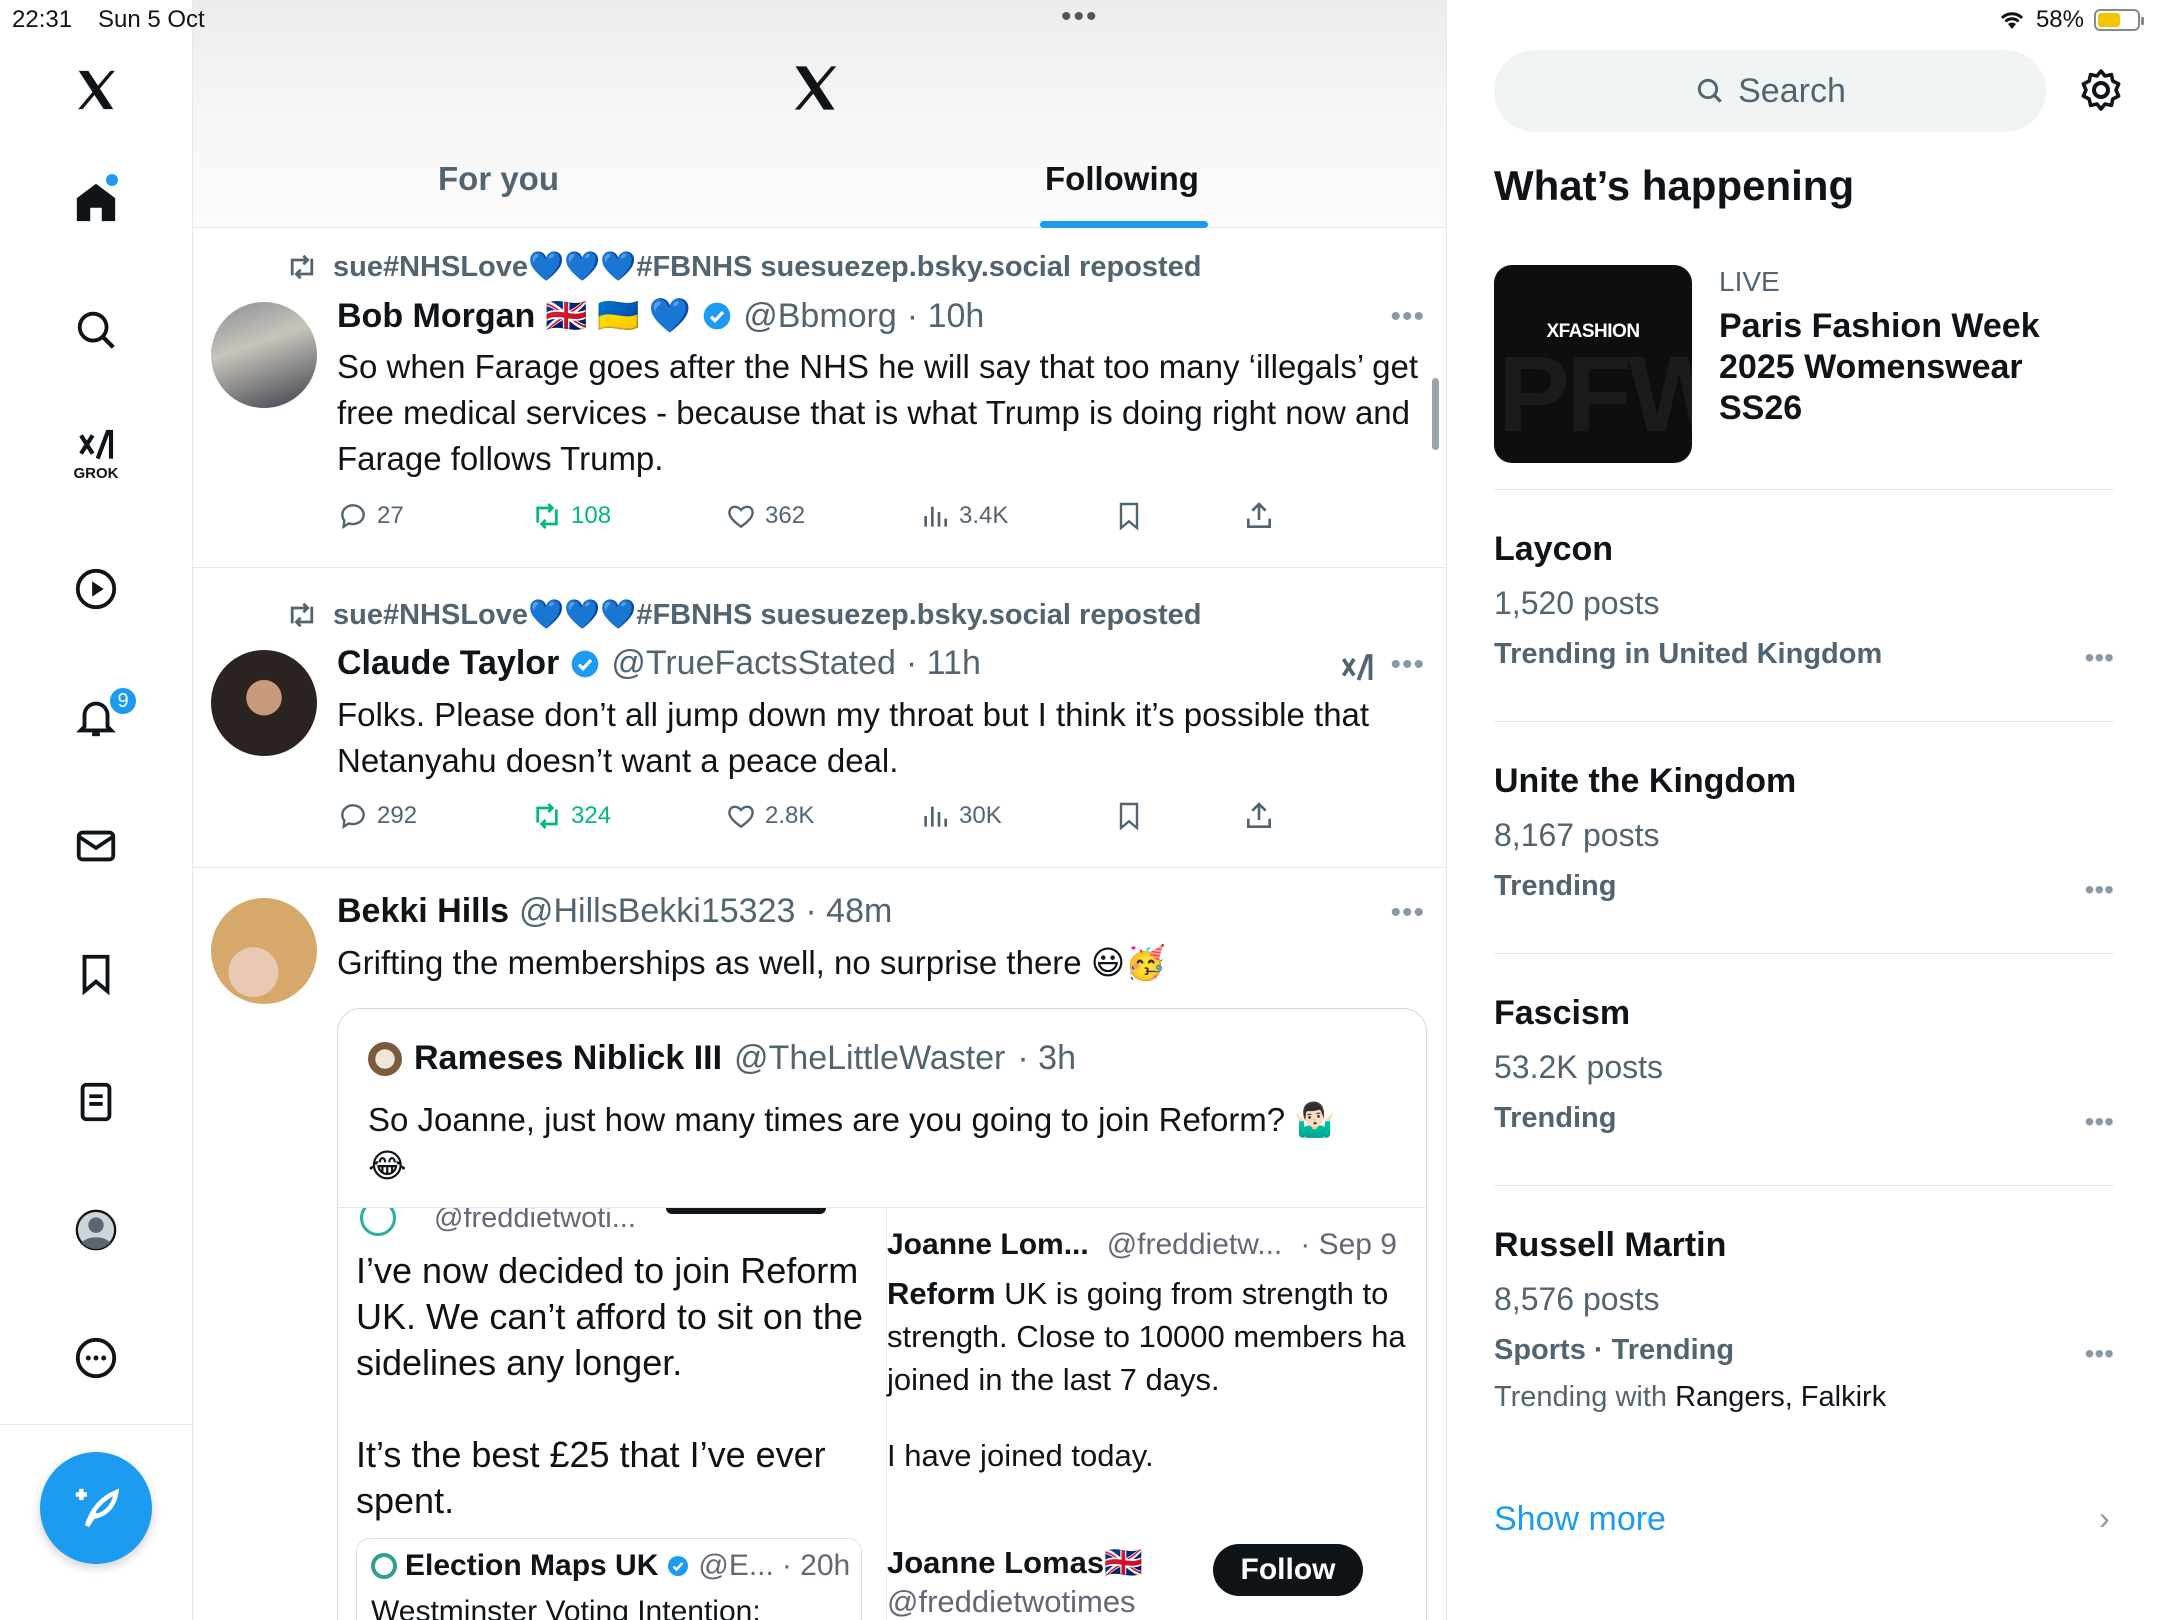  What do you see at coordinates (943, 663) in the screenshot?
I see `tweet-time: · 11h` at bounding box center [943, 663].